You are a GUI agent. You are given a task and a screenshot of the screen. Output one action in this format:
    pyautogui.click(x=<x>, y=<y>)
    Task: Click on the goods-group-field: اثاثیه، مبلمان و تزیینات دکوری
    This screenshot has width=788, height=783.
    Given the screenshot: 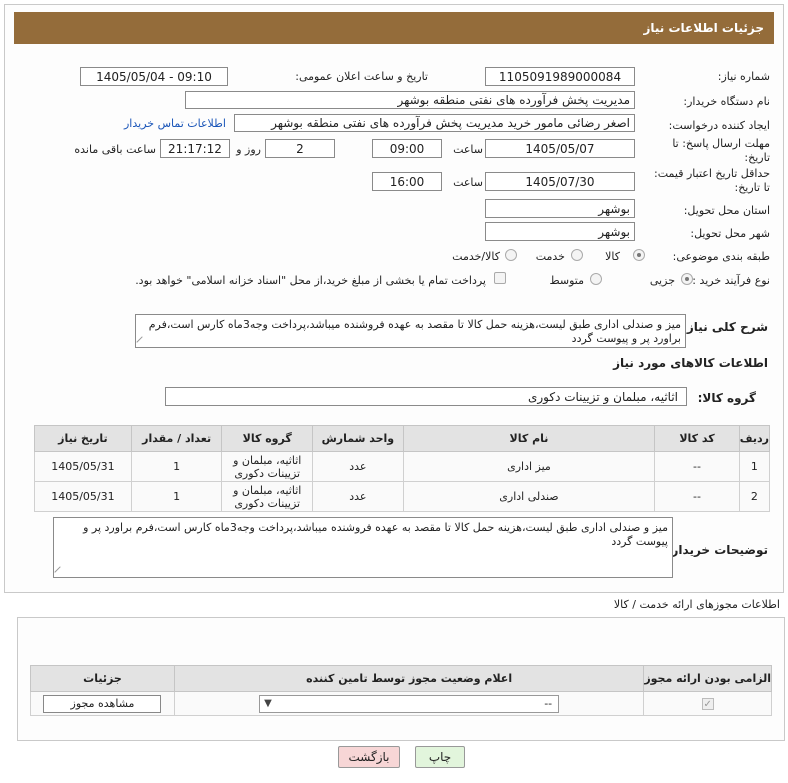 What is the action you would take?
    pyautogui.click(x=426, y=396)
    